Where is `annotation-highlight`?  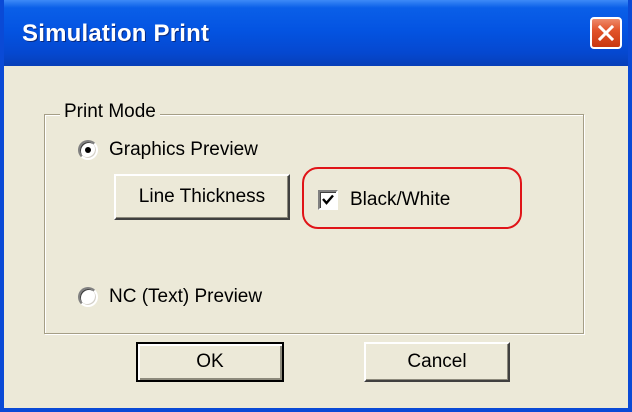 annotation-highlight is located at coordinates (412, 198).